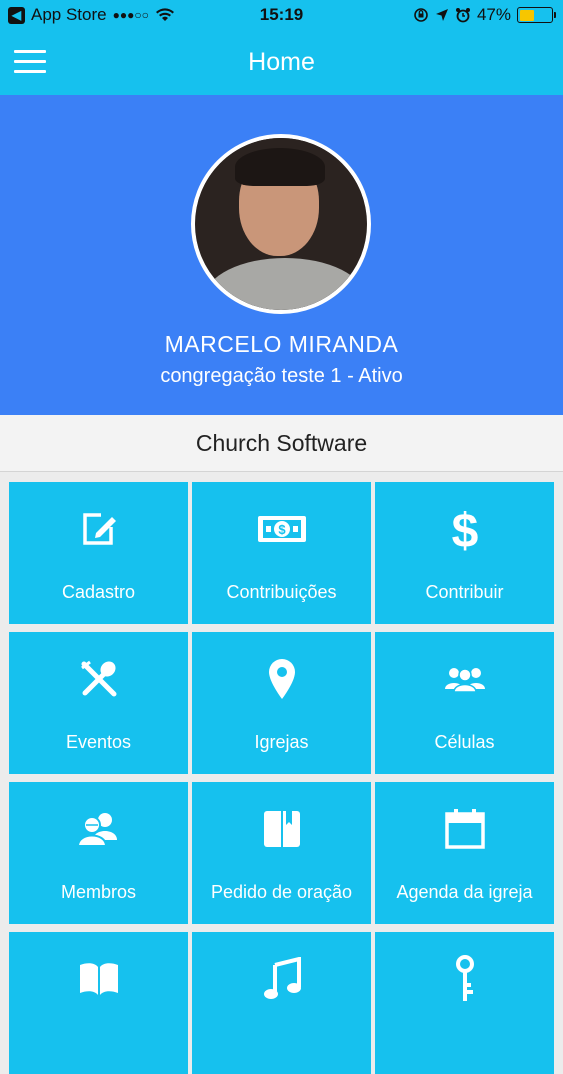 The width and height of the screenshot is (563, 1074). I want to click on section-title: Church Software, so click(281, 443).